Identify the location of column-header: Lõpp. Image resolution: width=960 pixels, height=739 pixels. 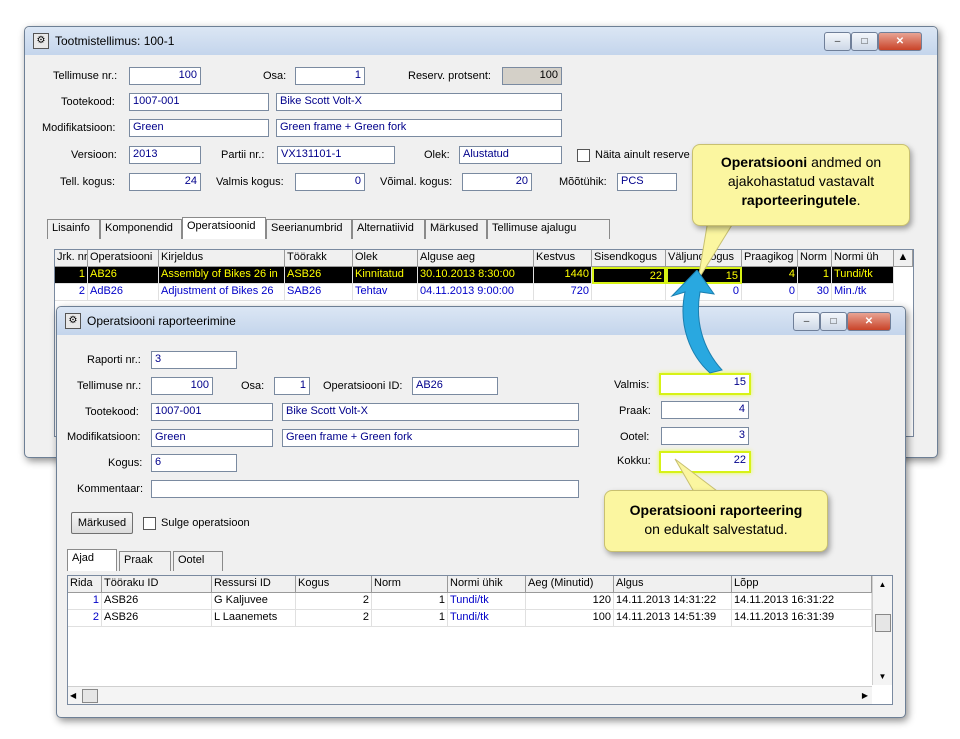
(802, 584).